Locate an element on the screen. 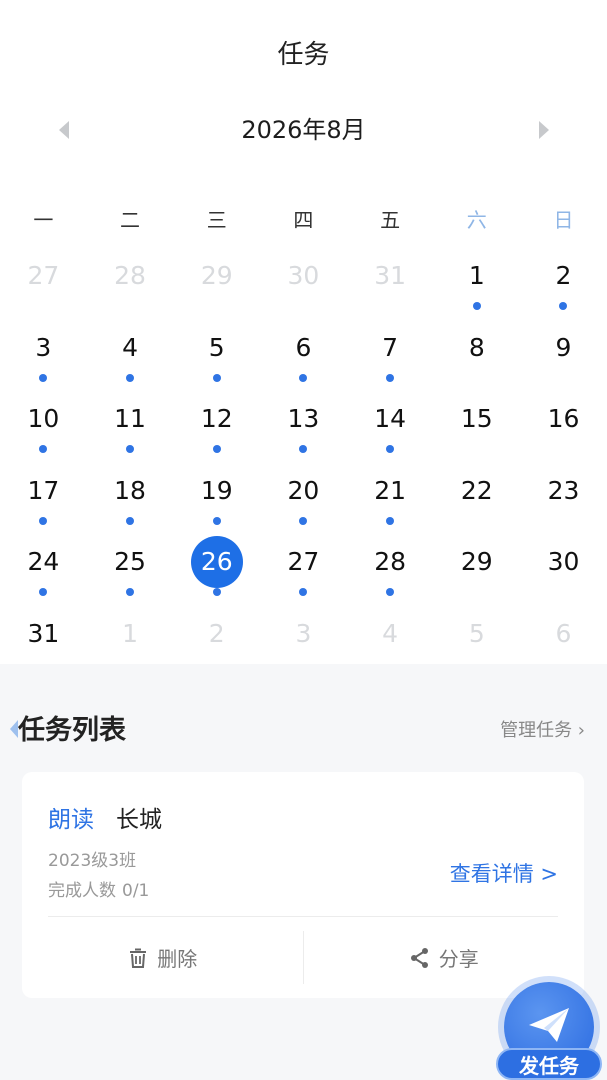 This screenshot has height=1080, width=607. calendar-day: 10 is located at coordinates (43, 419).